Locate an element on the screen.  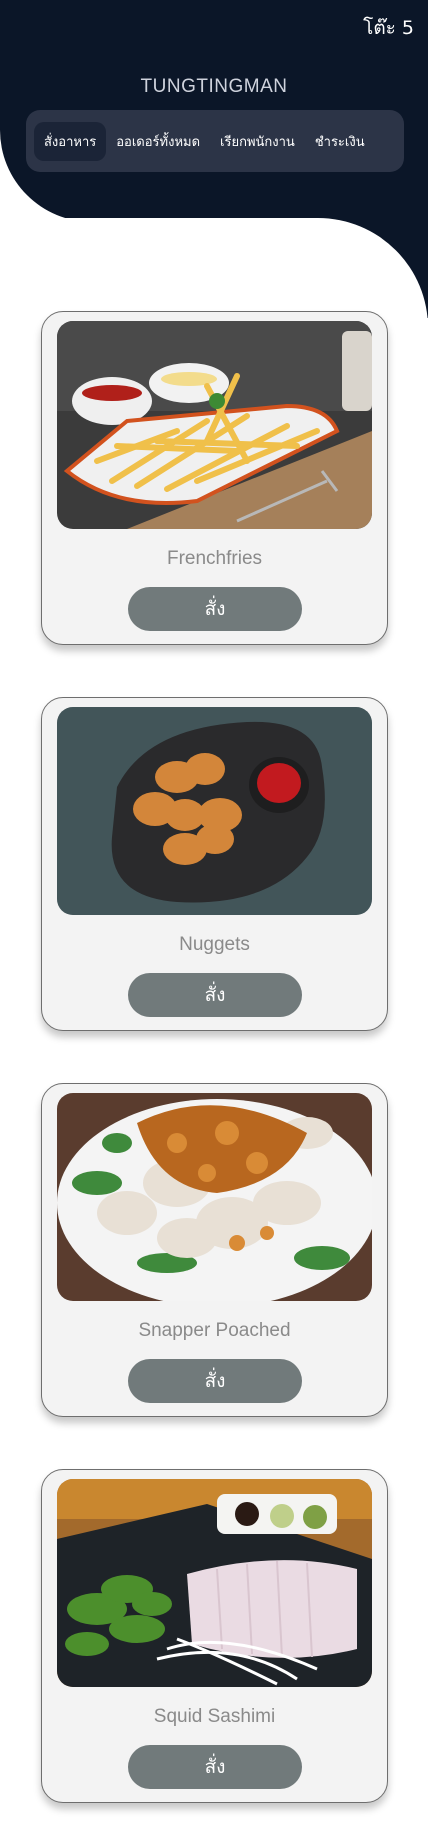
nav-all-orders: ออเดอร์ทั้งหมด is located at coordinates (158, 141).